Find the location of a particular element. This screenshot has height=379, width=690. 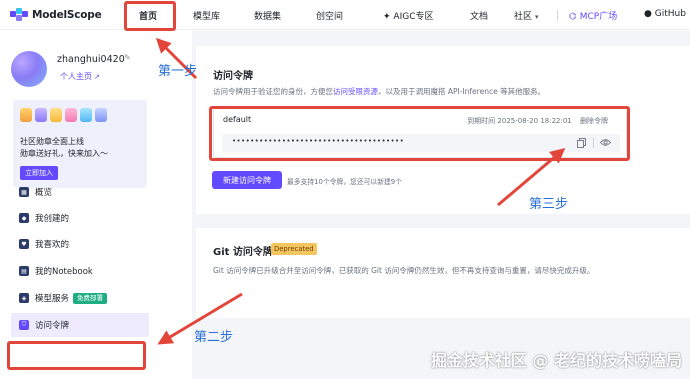

deprecated-badge: Deprecated is located at coordinates (294, 249).